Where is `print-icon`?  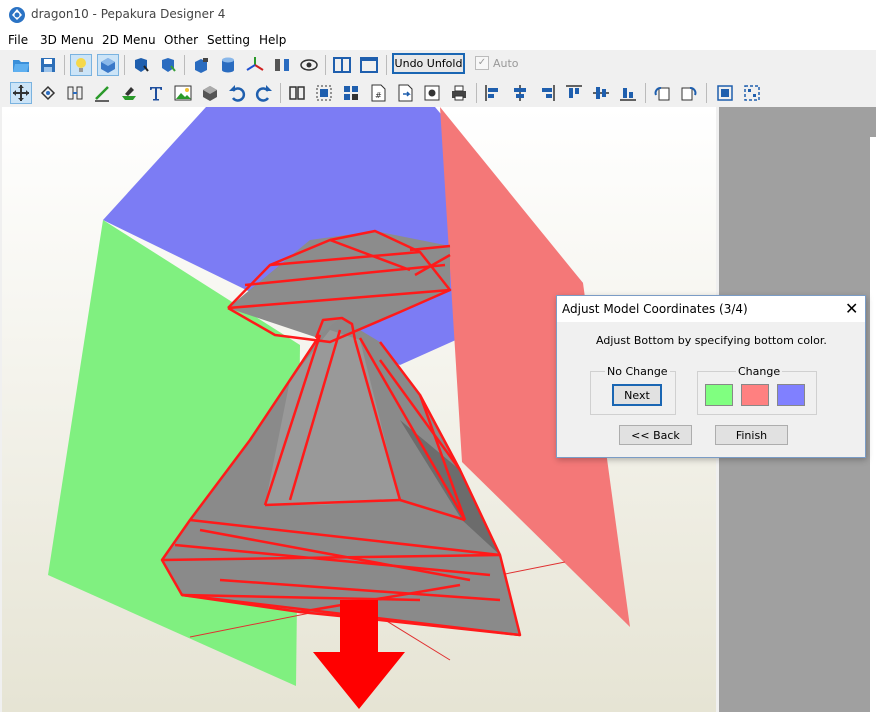 print-icon is located at coordinates (459, 93).